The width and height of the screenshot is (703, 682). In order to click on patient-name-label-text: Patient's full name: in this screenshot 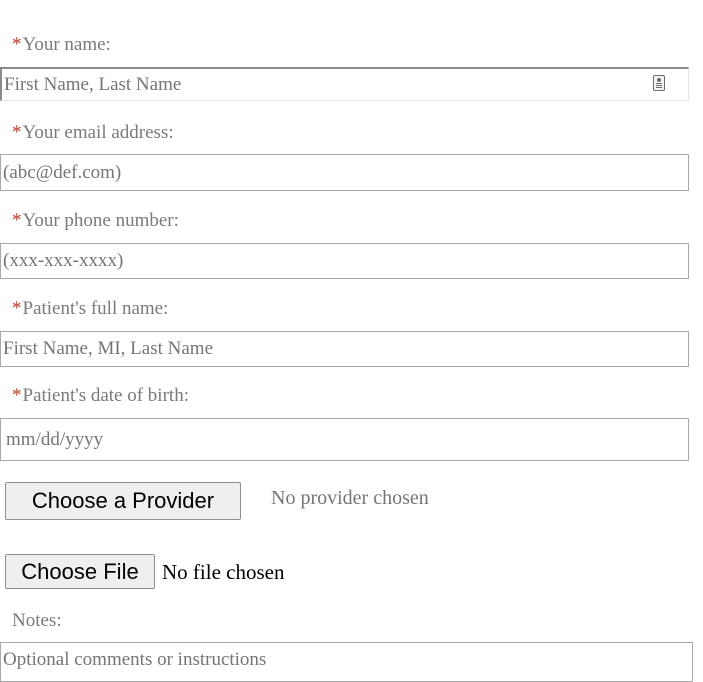, I will do `click(95, 308)`.